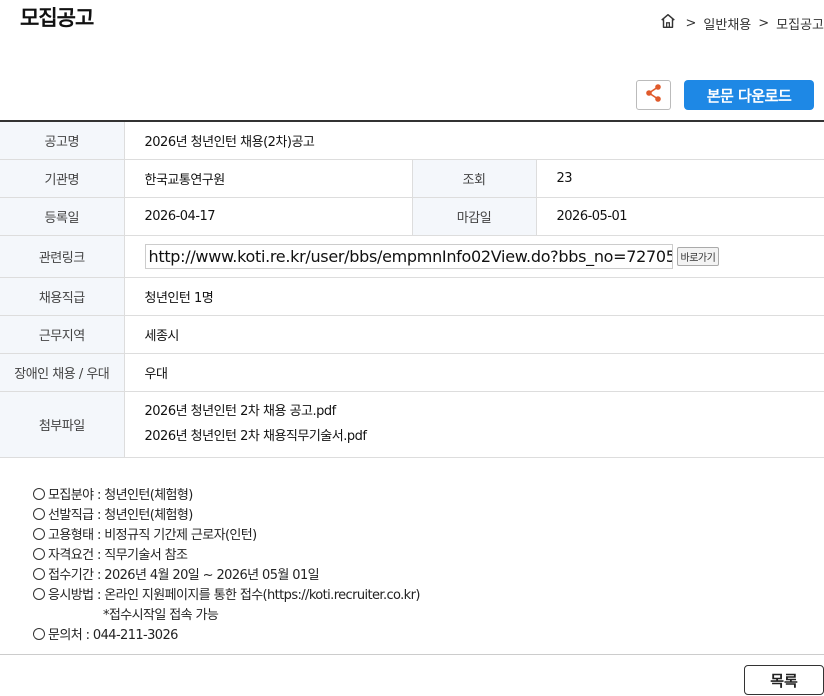 The height and width of the screenshot is (696, 824). Describe the element at coordinates (680, 178) in the screenshot. I see `views-value: 23` at that location.